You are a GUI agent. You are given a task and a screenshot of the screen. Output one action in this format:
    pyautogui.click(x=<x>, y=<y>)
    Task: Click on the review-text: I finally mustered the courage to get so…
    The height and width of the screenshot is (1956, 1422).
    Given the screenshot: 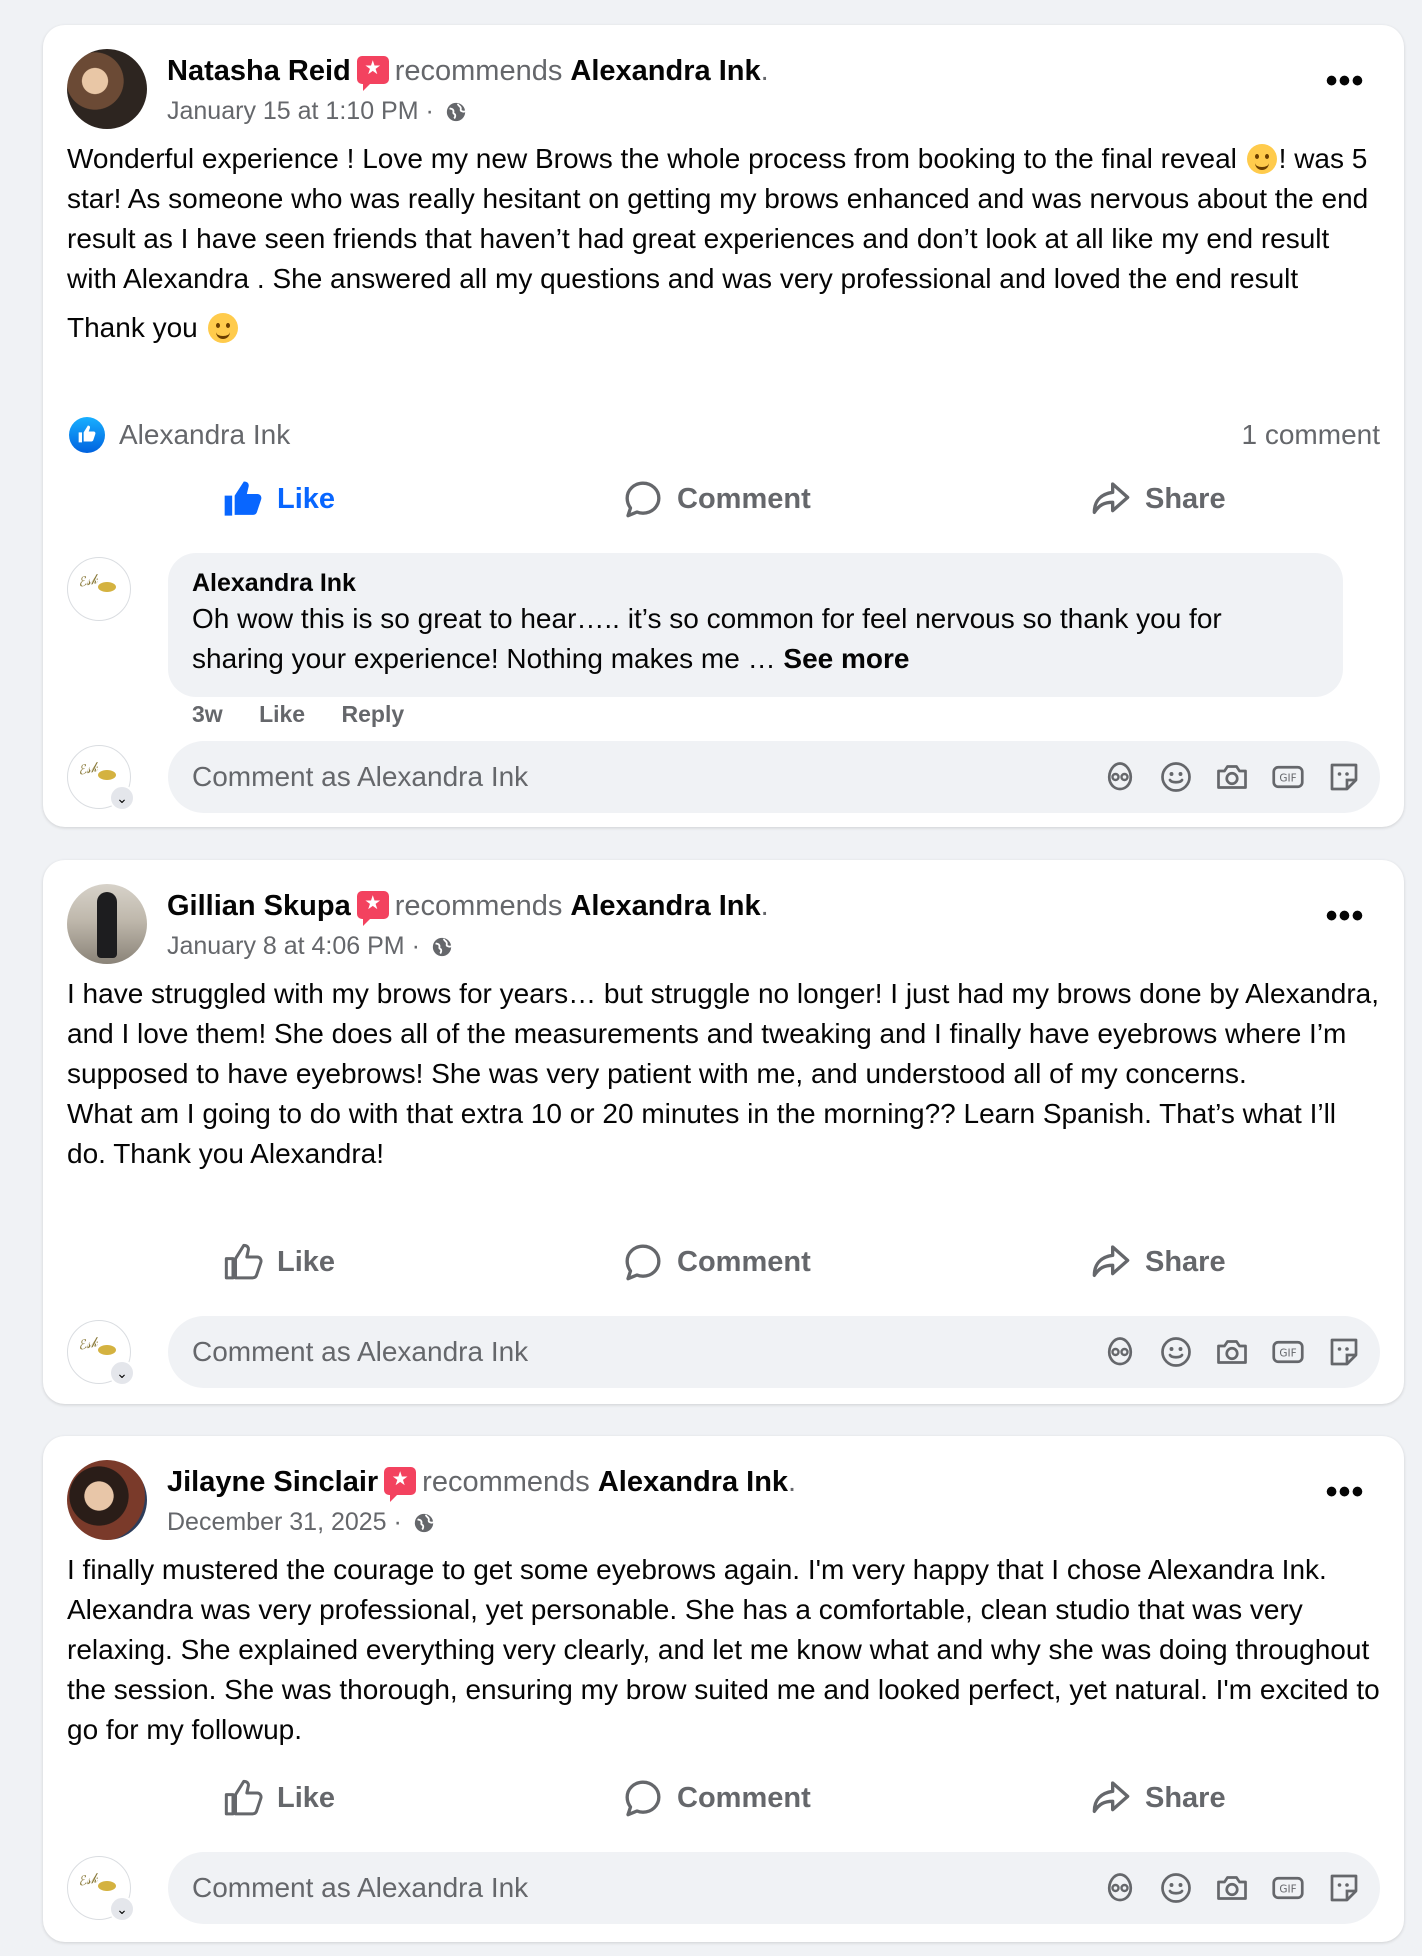 What is the action you would take?
    pyautogui.click(x=723, y=1649)
    